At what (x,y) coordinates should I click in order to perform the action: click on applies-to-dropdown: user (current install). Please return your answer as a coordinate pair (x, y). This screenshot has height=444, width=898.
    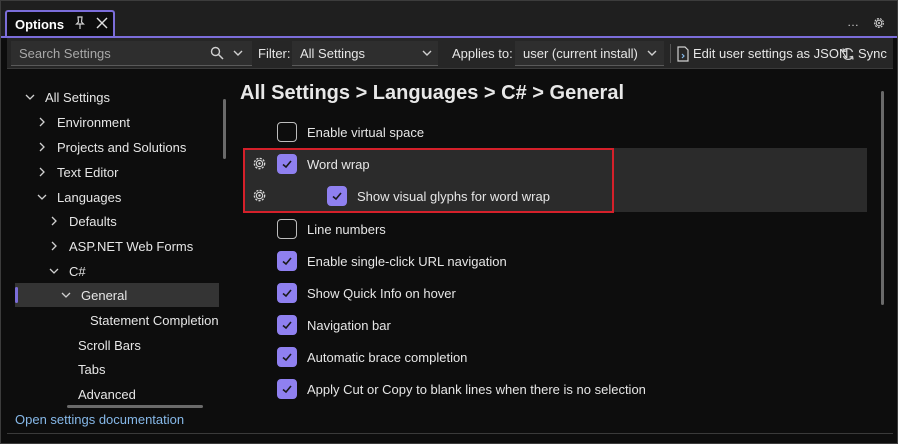
    Looking at the image, I should click on (589, 53).